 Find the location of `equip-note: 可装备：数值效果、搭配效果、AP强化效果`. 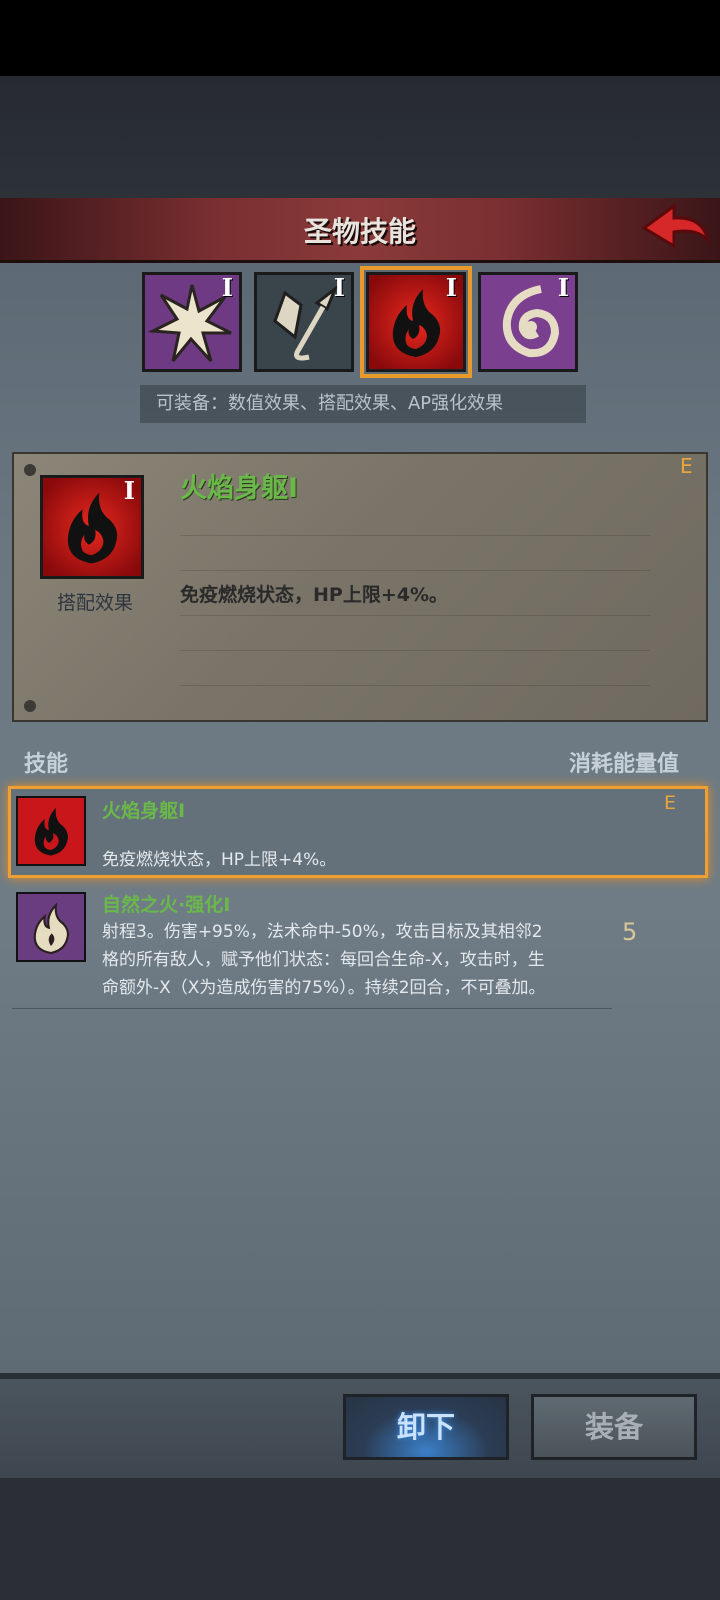

equip-note: 可装备：数值效果、搭配效果、AP强化效果 is located at coordinates (363, 404).